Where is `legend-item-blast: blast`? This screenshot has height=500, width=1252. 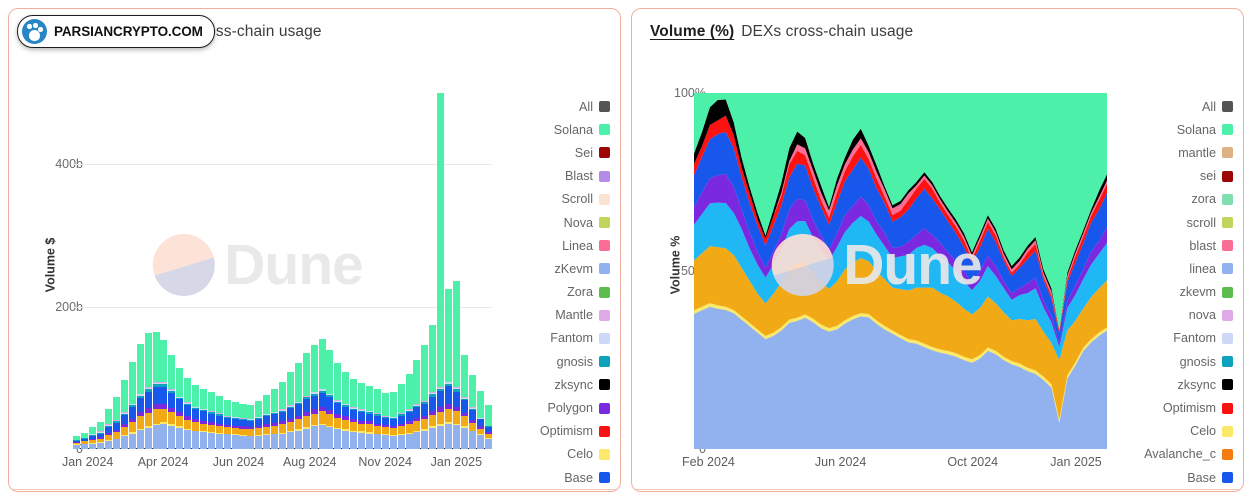 legend-item-blast: blast is located at coordinates (1211, 245).